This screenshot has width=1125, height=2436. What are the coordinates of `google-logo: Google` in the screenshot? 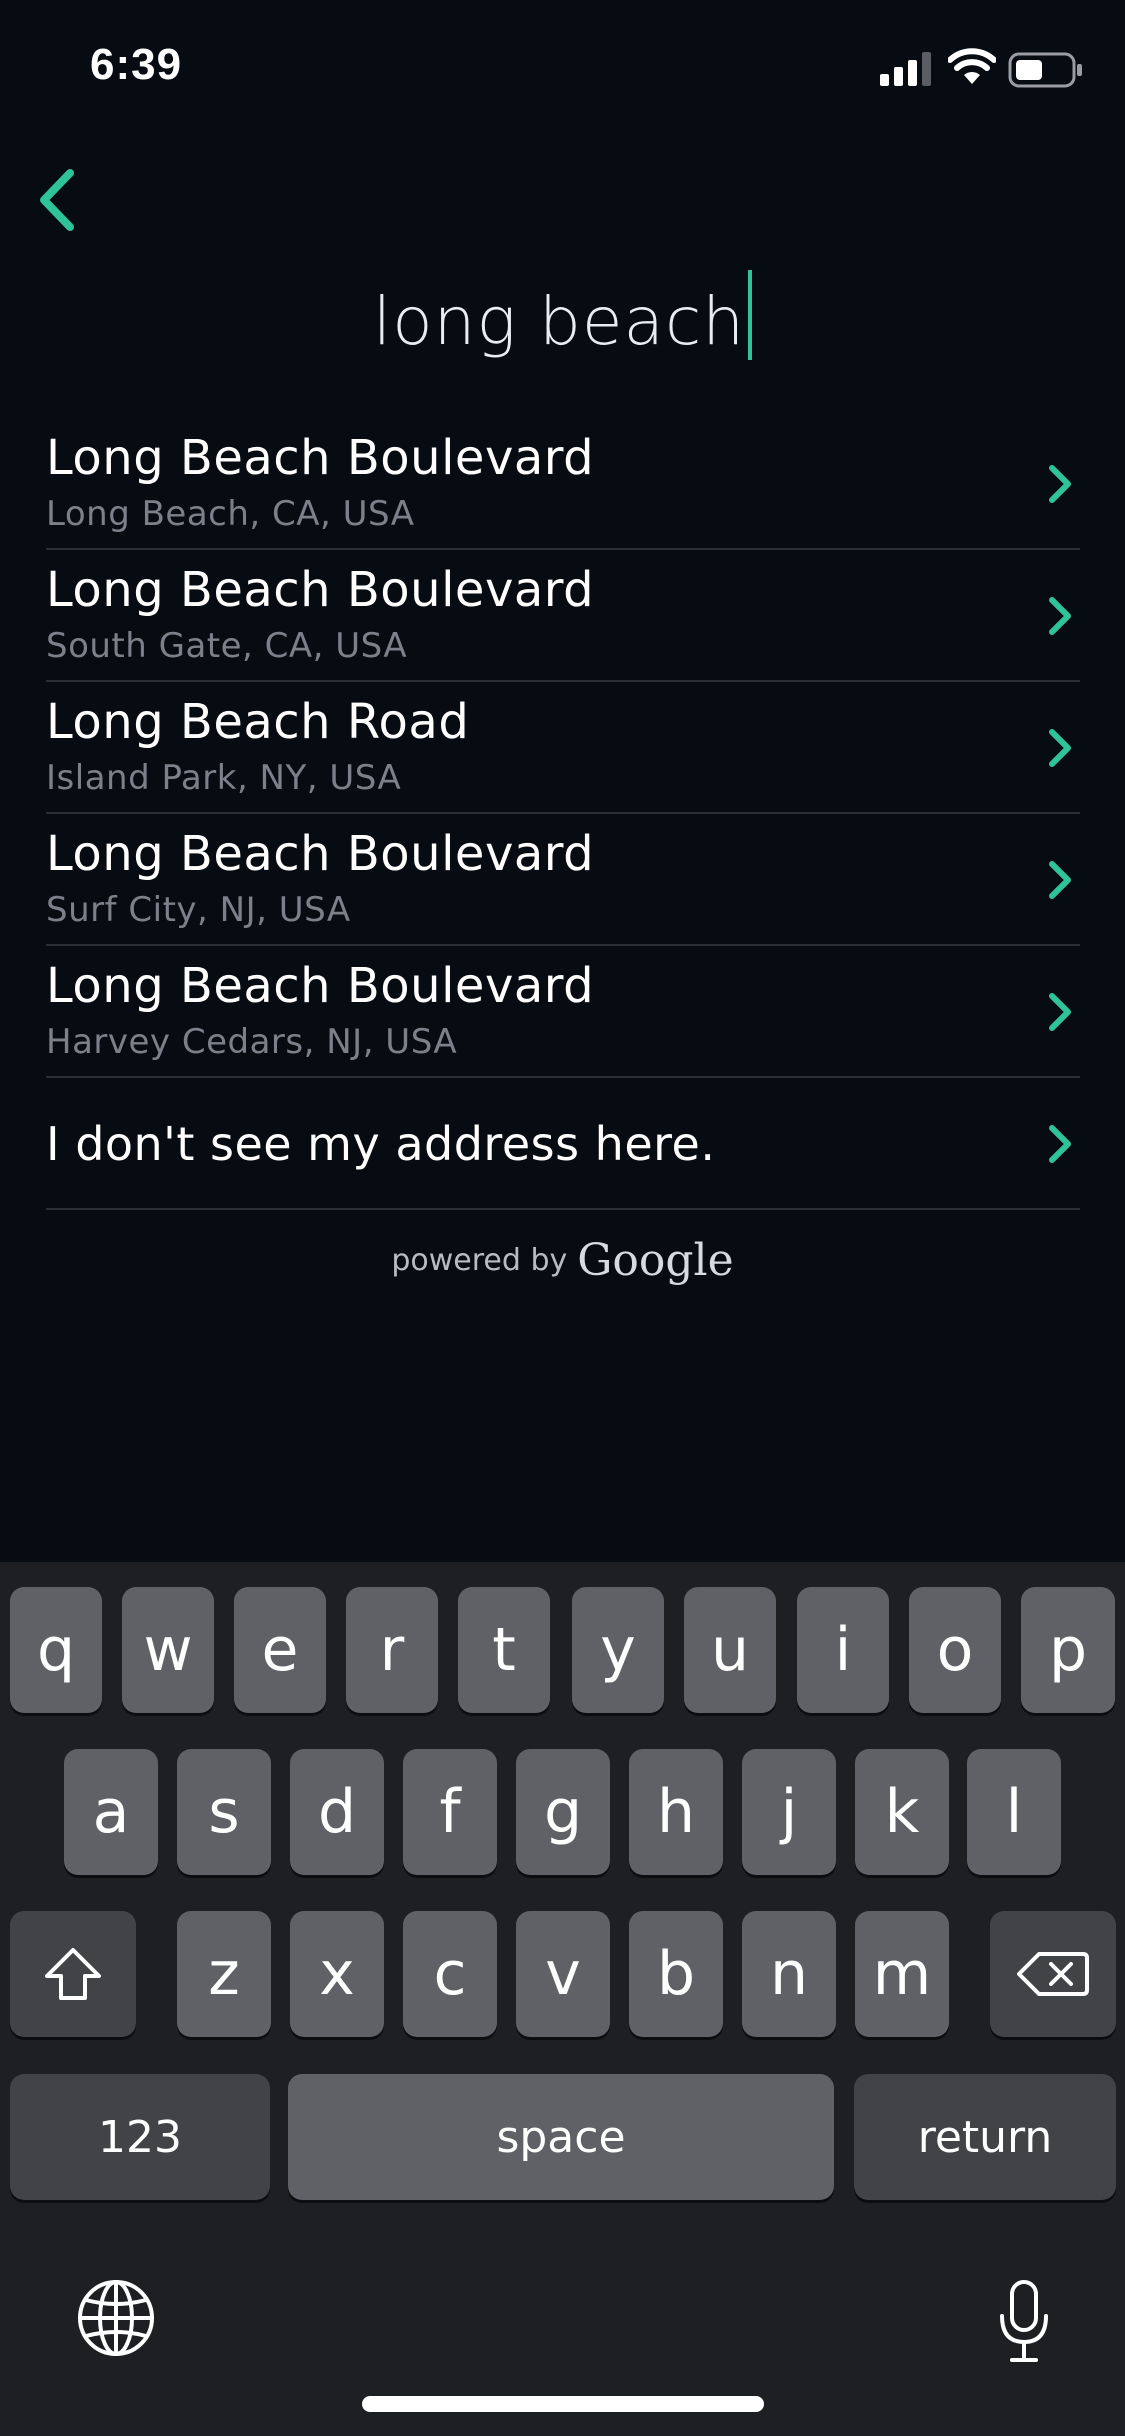 It's located at (655, 1260).